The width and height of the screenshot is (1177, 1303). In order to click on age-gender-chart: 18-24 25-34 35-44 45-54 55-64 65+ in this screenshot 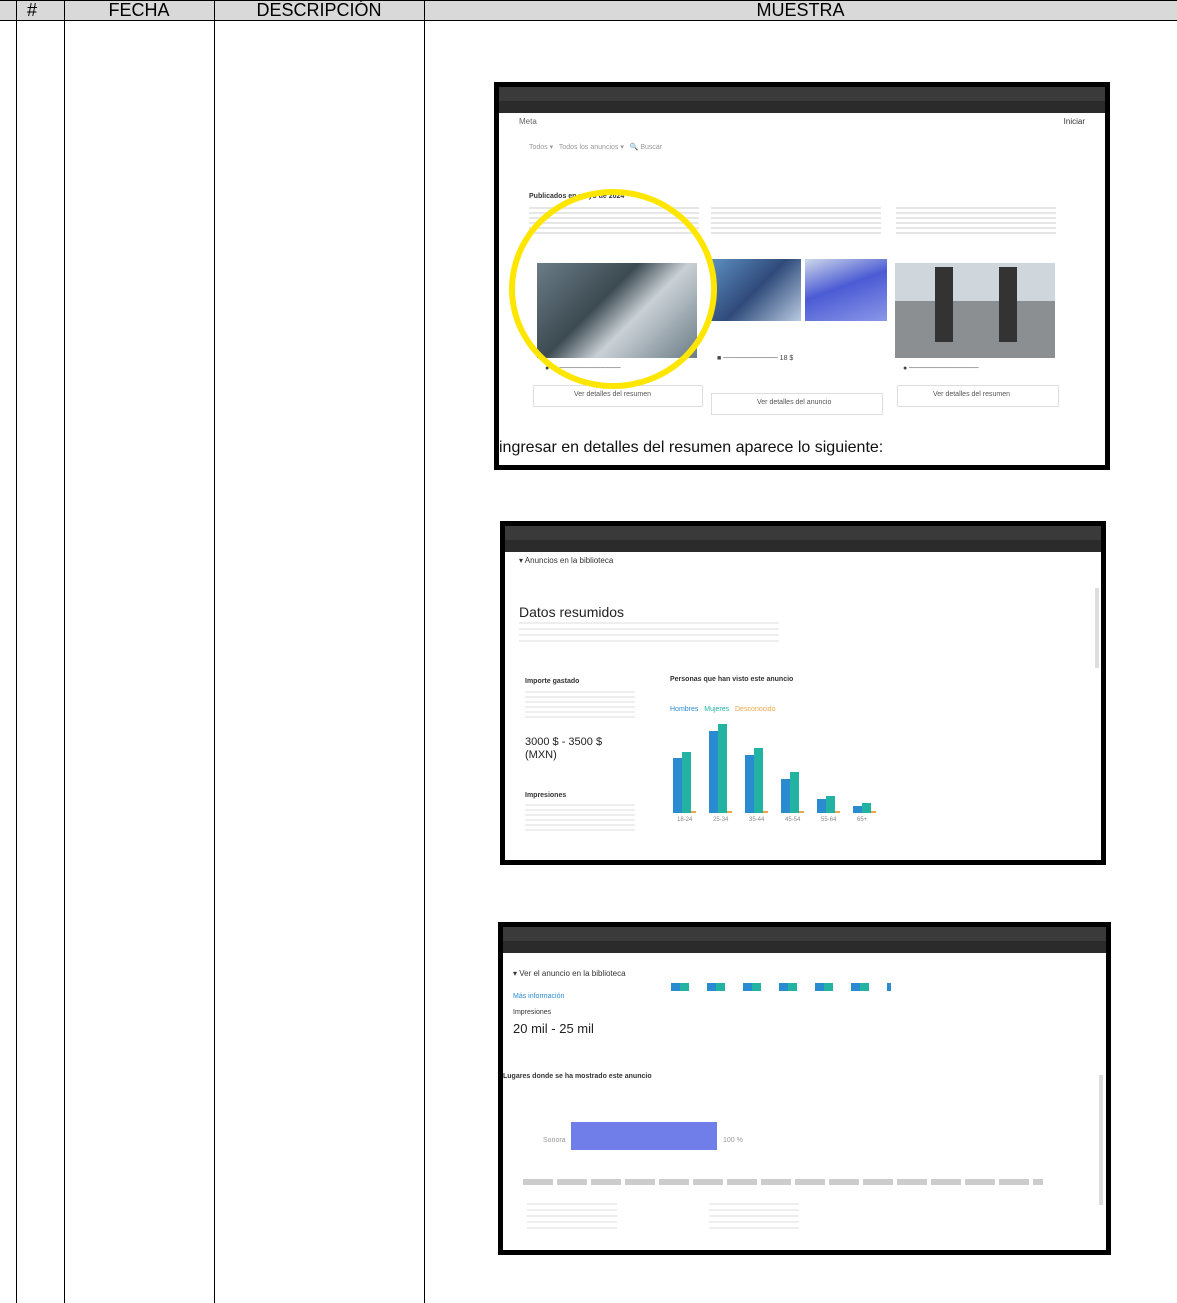, I will do `click(788, 775)`.